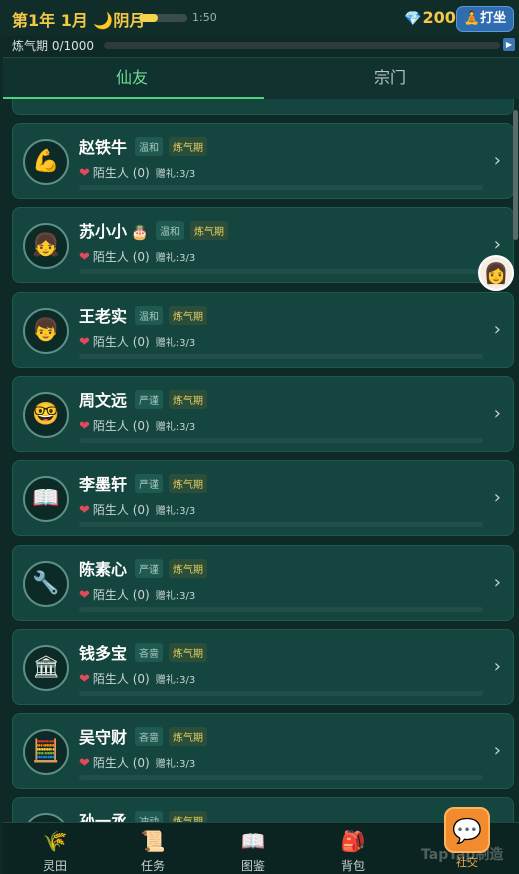 The height and width of the screenshot is (874, 519). Describe the element at coordinates (472, 18) in the screenshot. I see `meditate-icon: 🧘` at that location.